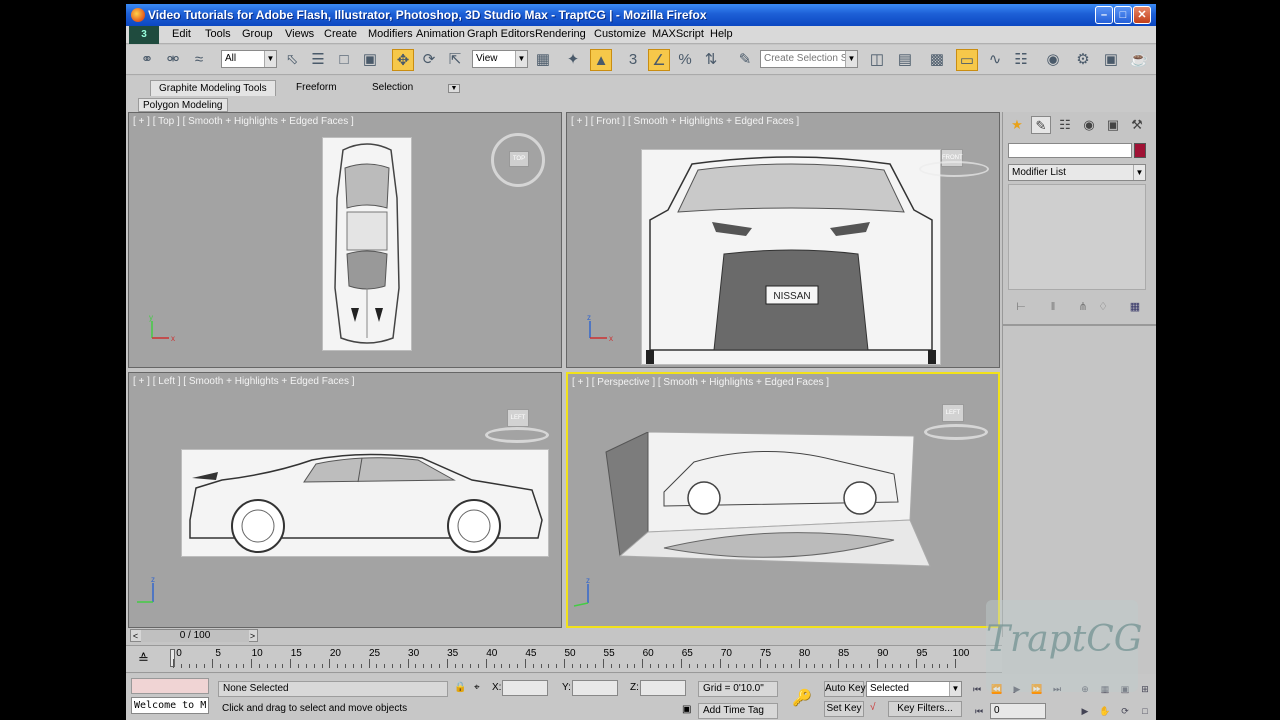 Image resolution: width=1280 pixels, height=720 pixels. Describe the element at coordinates (1041, 125) in the screenshot. I see `modify-icon: ✎` at that location.